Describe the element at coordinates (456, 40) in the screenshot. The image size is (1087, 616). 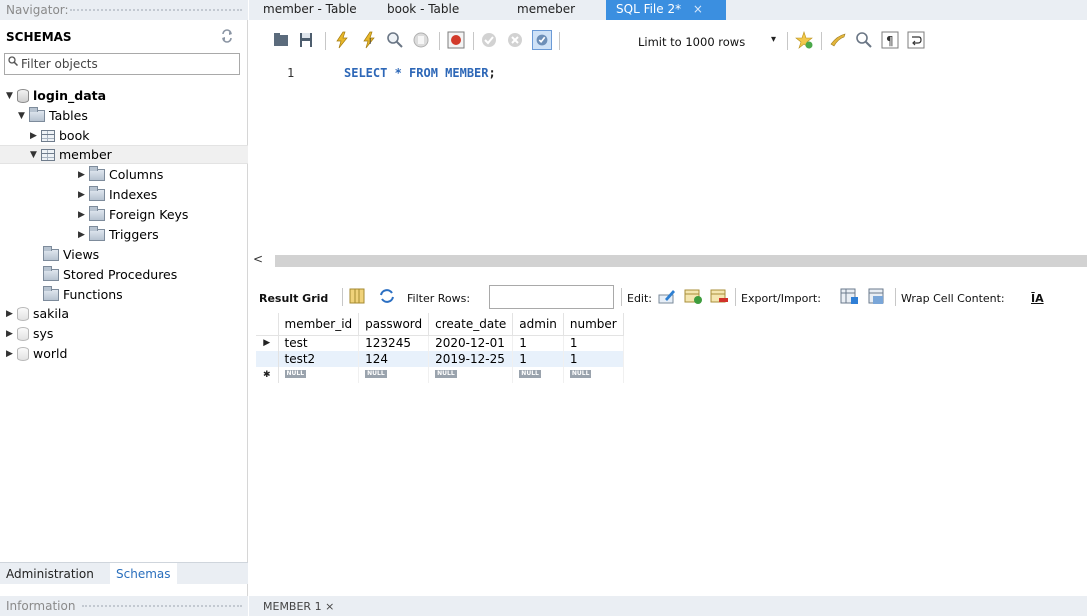
I see `toggle-error-stop-icon` at that location.